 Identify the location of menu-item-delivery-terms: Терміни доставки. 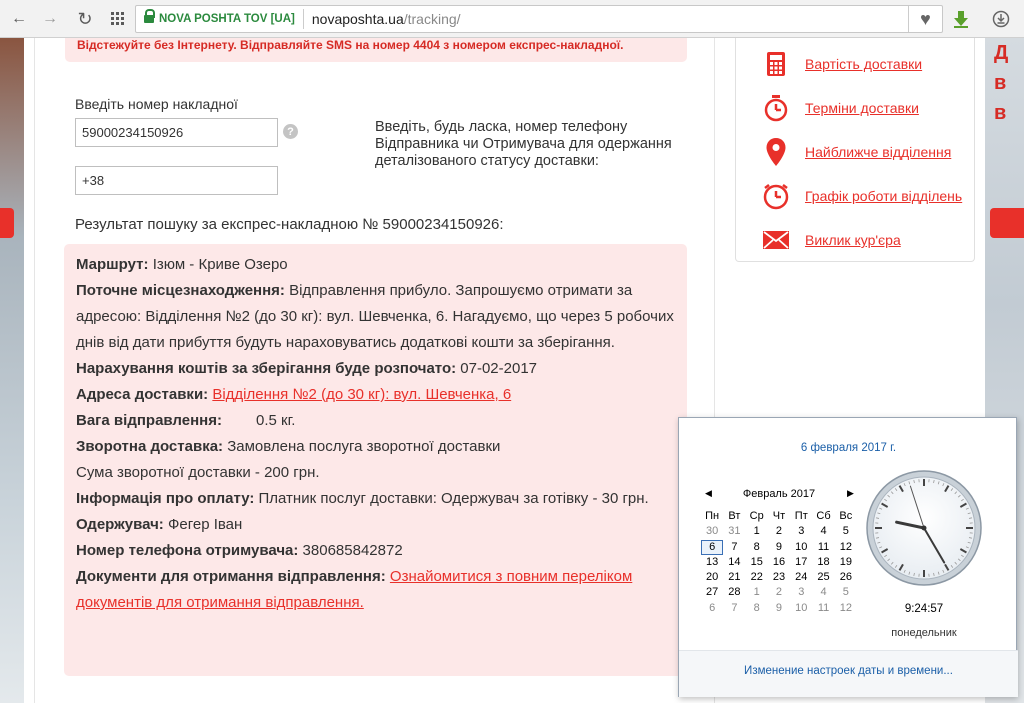
(856, 108).